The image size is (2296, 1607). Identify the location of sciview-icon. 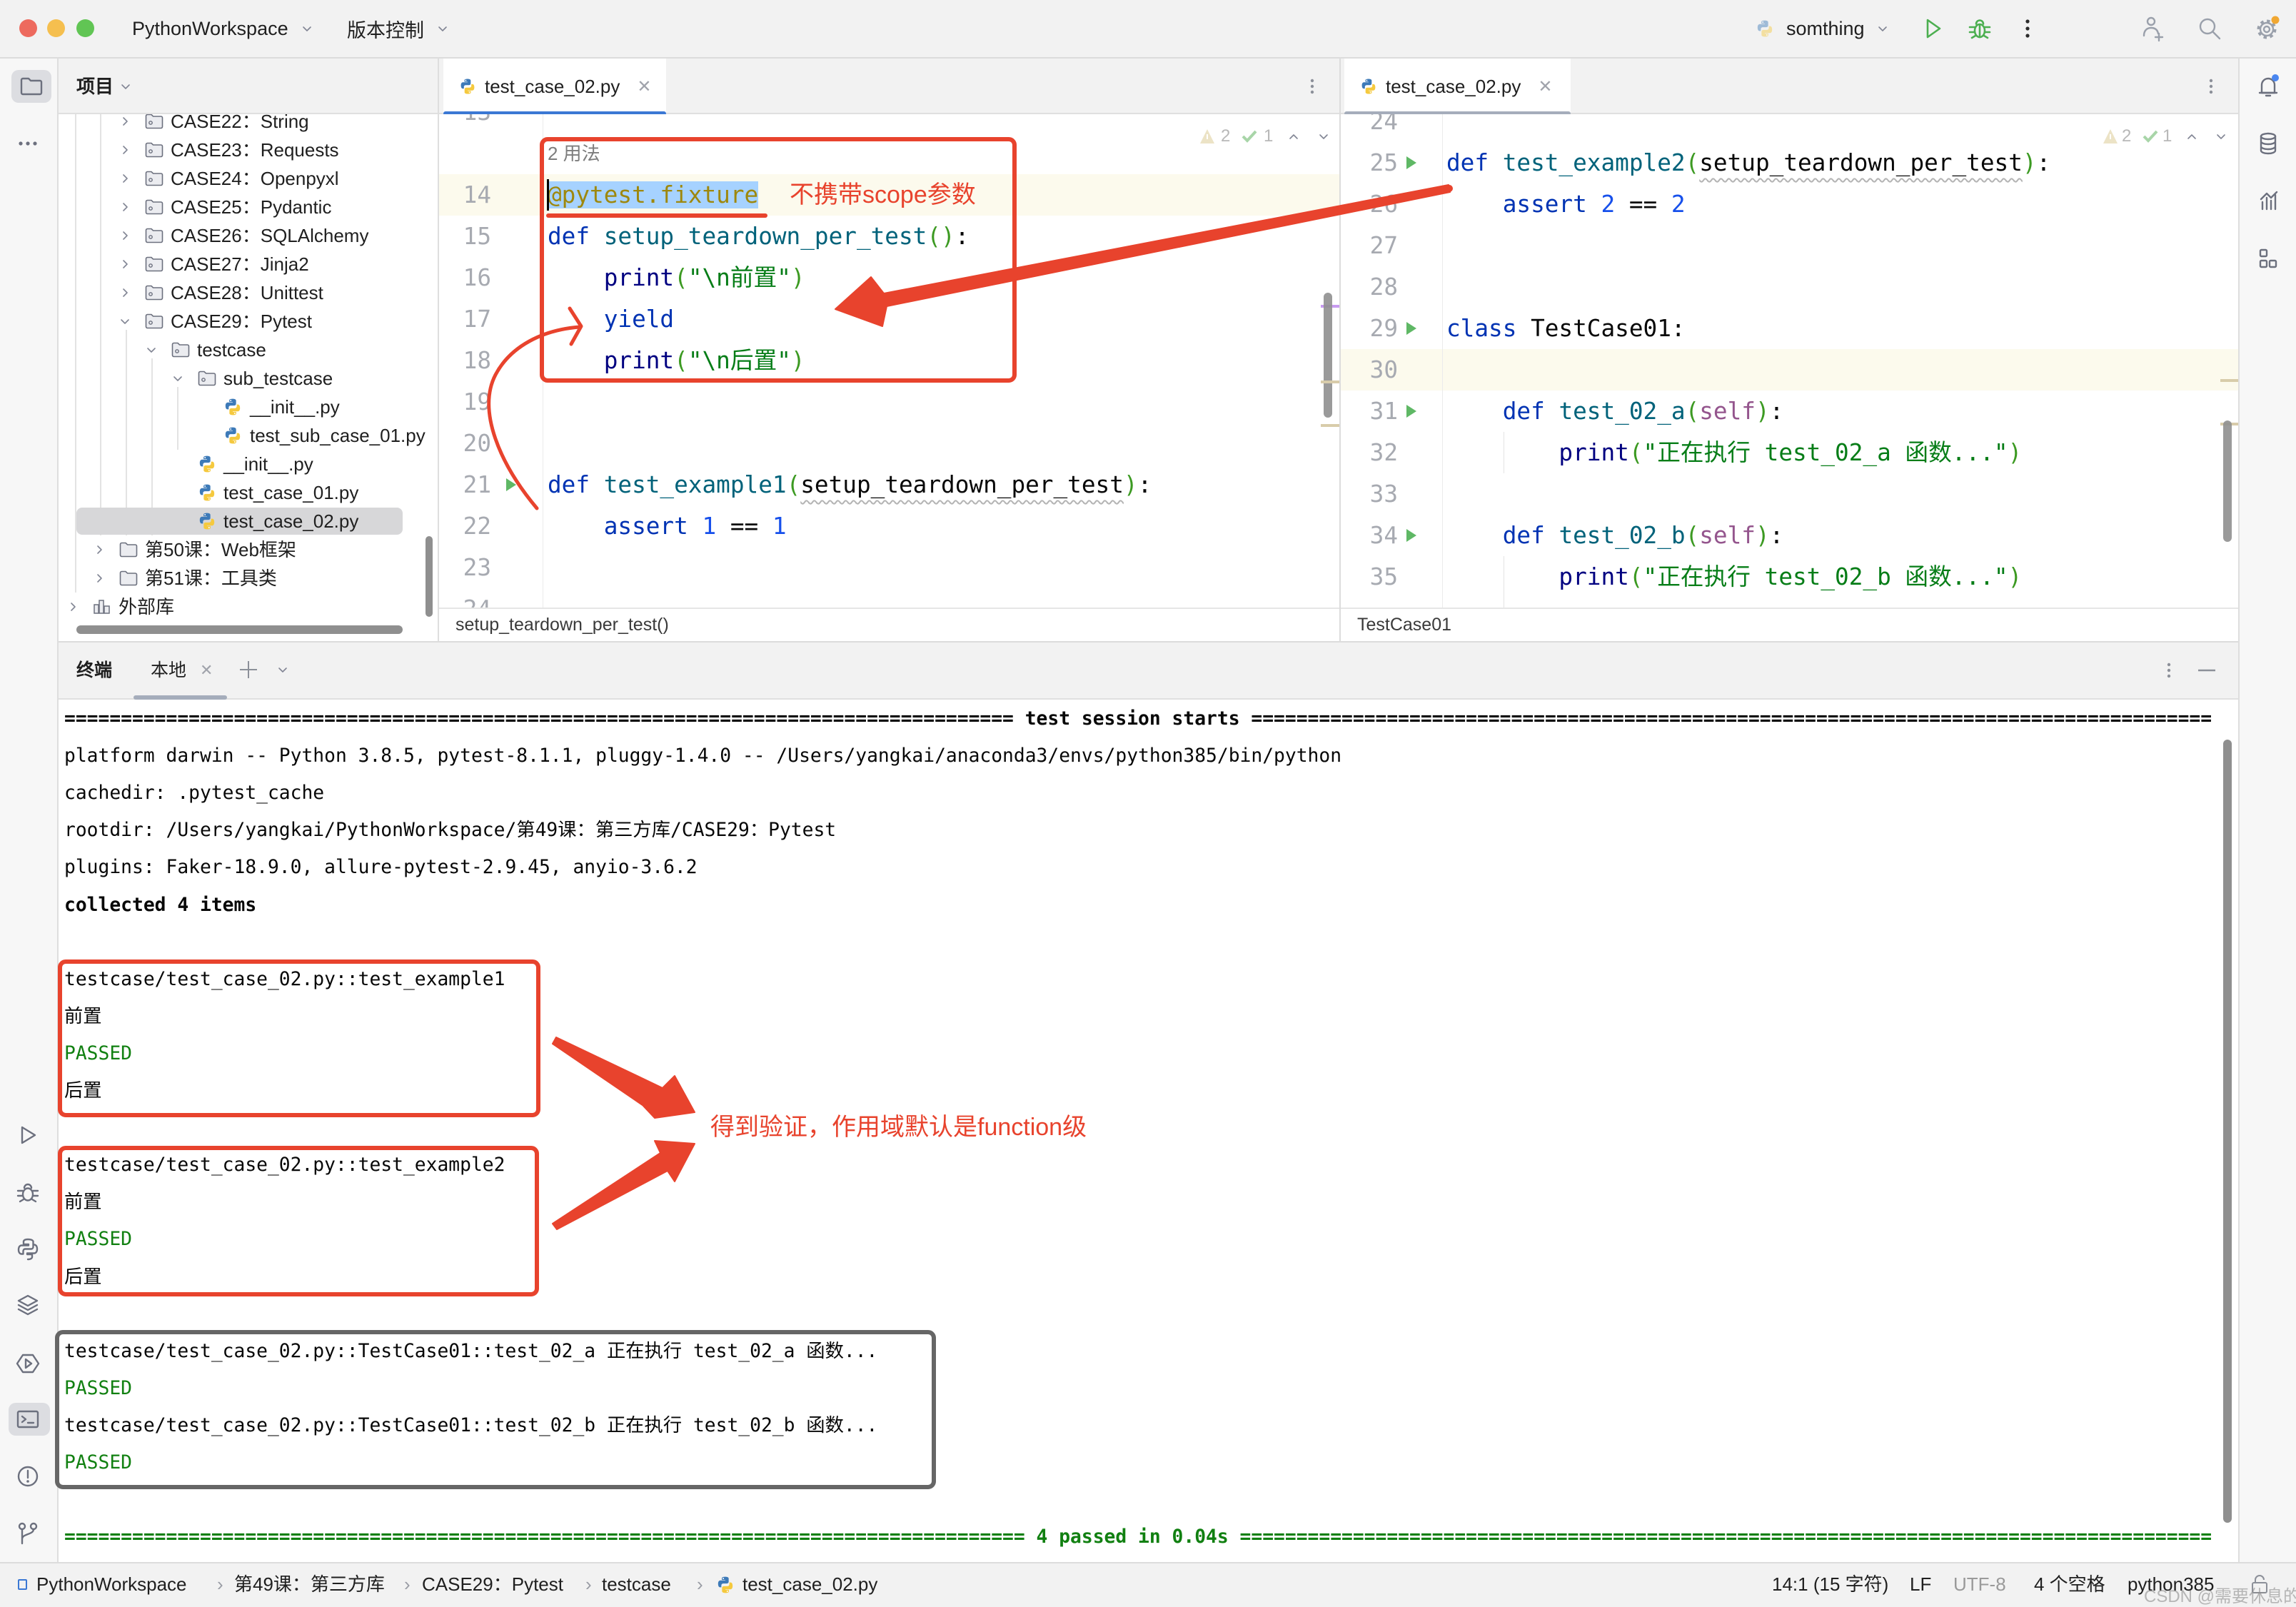
(2268, 200).